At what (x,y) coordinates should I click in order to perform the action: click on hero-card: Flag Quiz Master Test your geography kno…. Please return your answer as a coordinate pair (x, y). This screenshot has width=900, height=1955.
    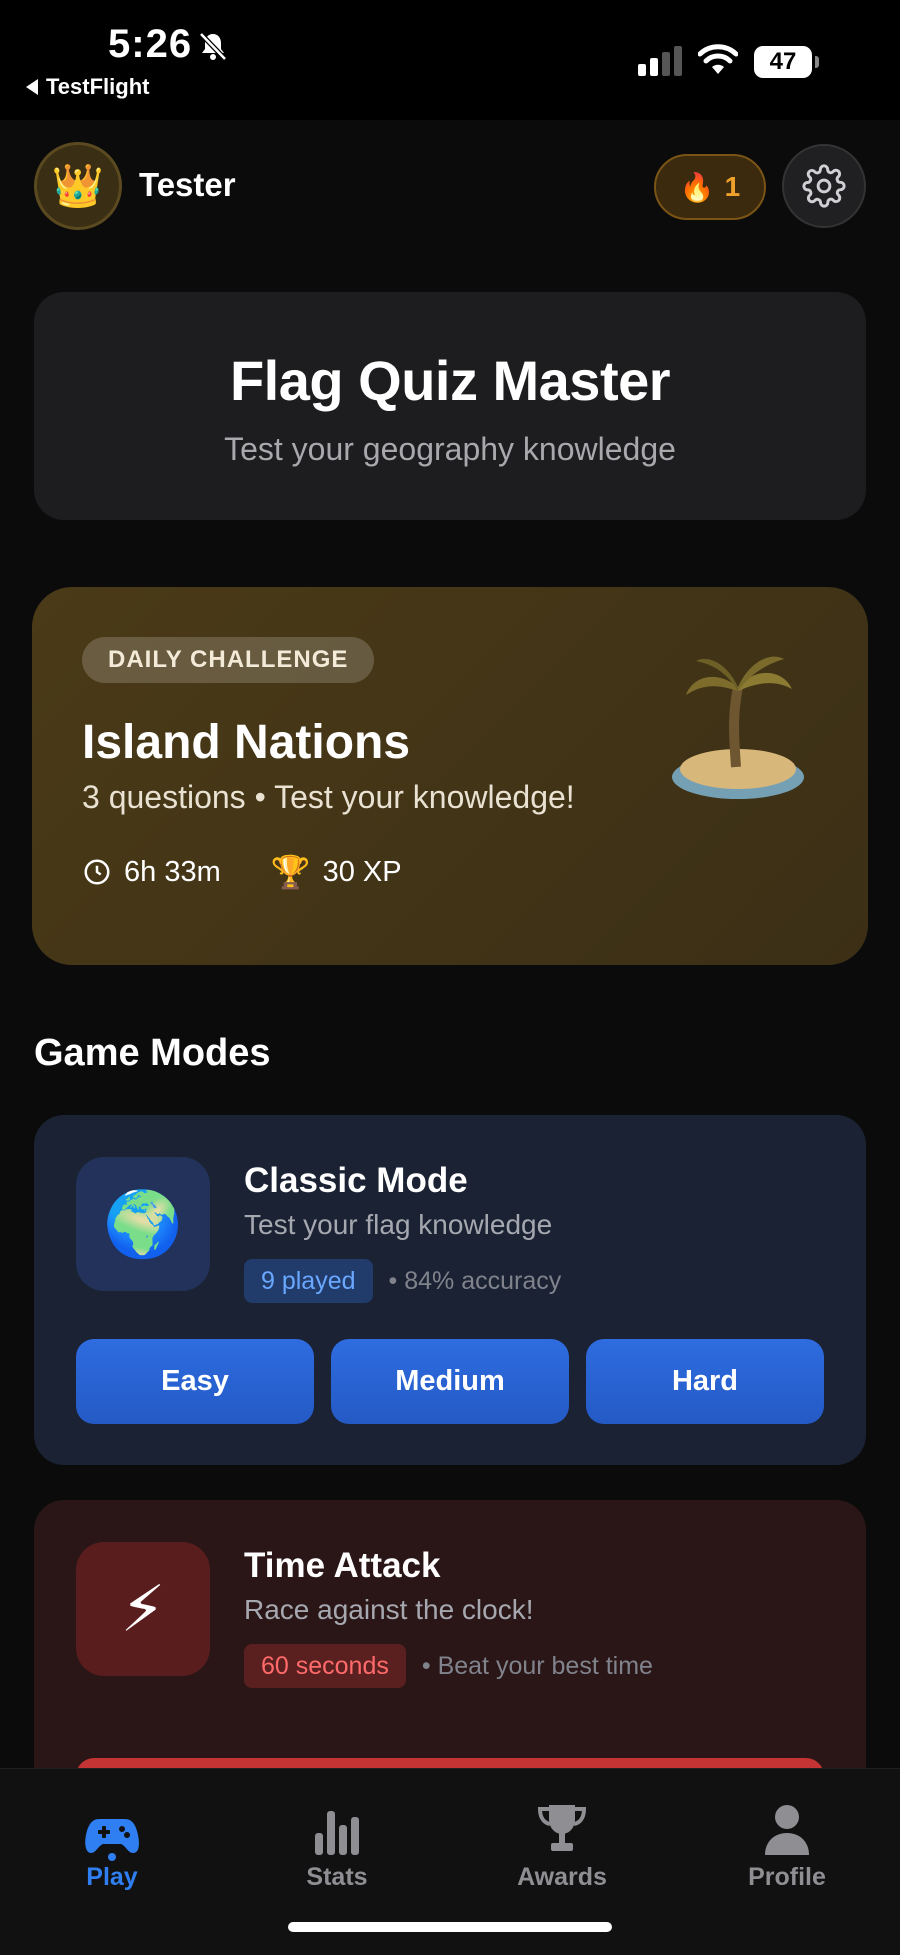
    Looking at the image, I should click on (450, 406).